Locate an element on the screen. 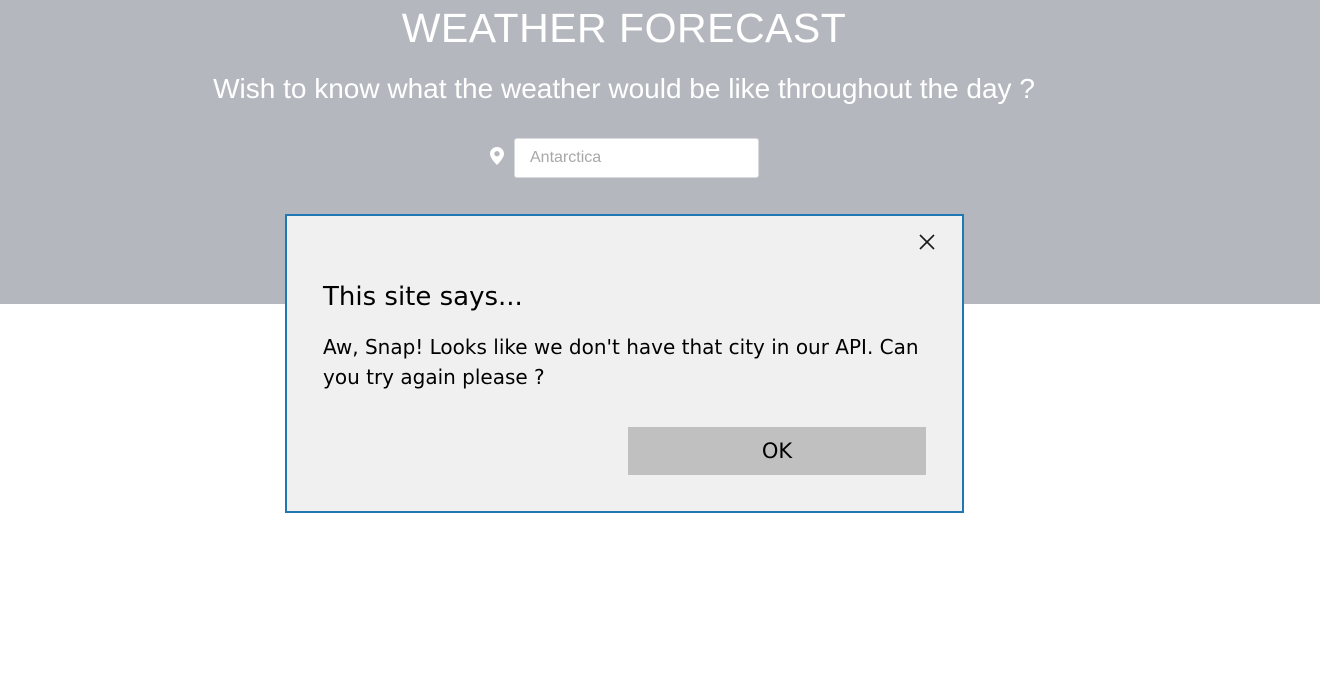  ok-button: OK is located at coordinates (777, 451).